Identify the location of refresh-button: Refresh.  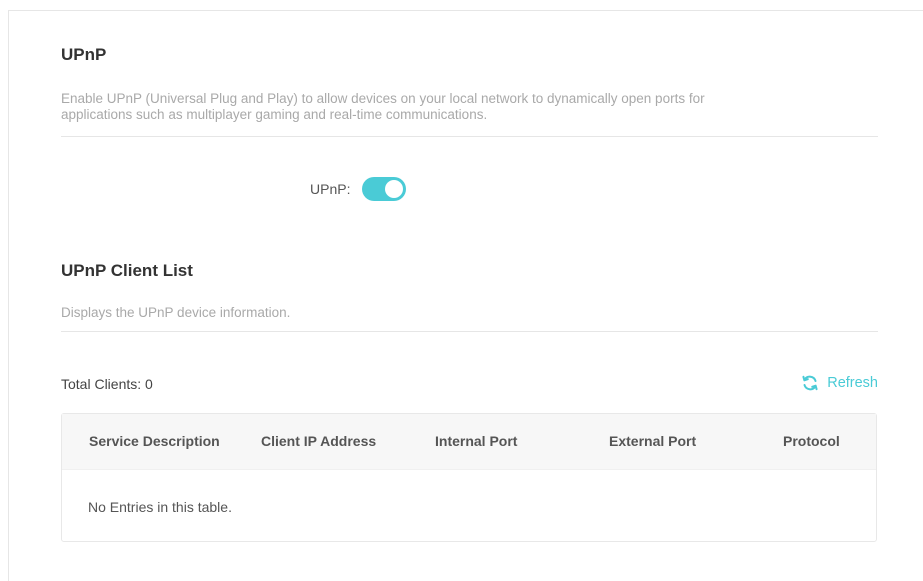
(839, 383).